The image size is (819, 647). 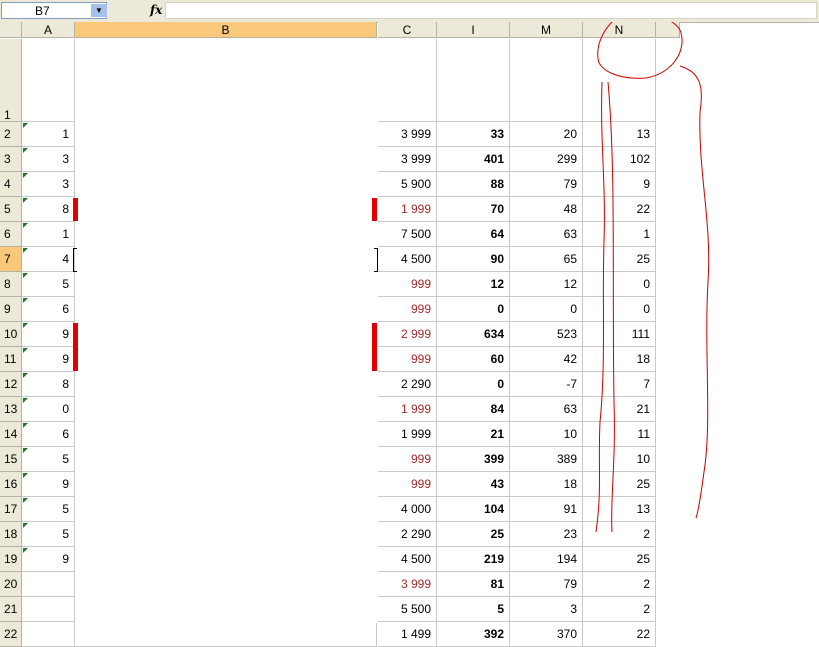 What do you see at coordinates (619, 334) in the screenshot?
I see `cell-n10: 111` at bounding box center [619, 334].